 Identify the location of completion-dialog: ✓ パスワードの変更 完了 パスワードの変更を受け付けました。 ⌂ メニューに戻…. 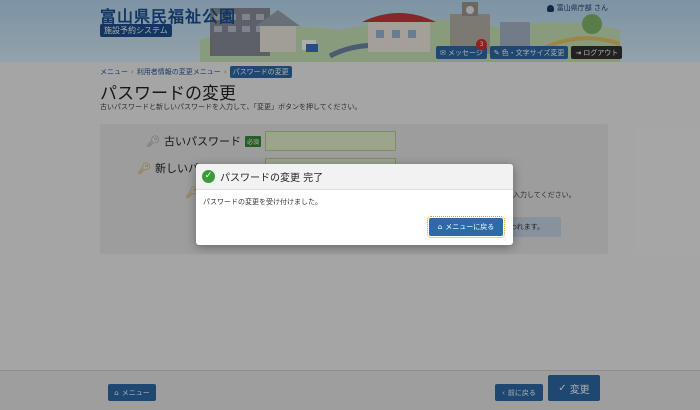
(354, 204).